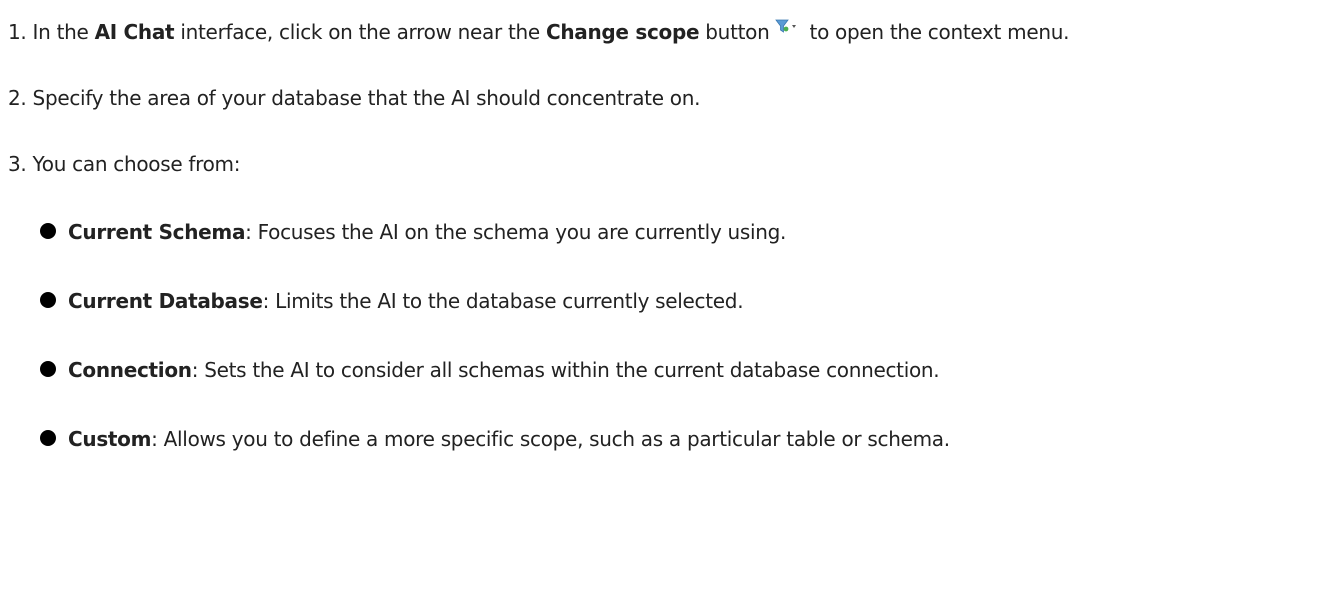  I want to click on step-number: 3., so click(17, 164).